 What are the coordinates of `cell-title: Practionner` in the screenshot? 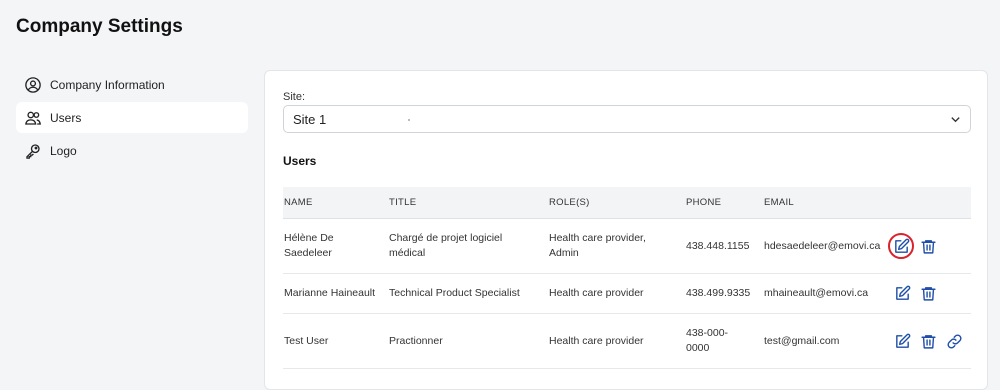 It's located at (416, 340).